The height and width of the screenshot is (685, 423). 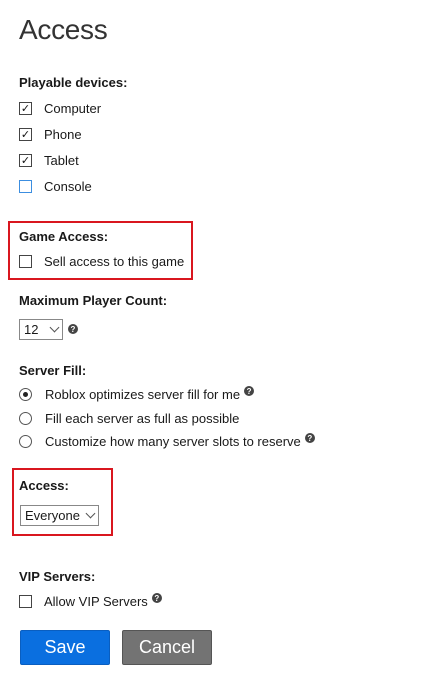 I want to click on server-fill-option-optimize: Roblox optimizes server fill for me ?, so click(x=137, y=394).